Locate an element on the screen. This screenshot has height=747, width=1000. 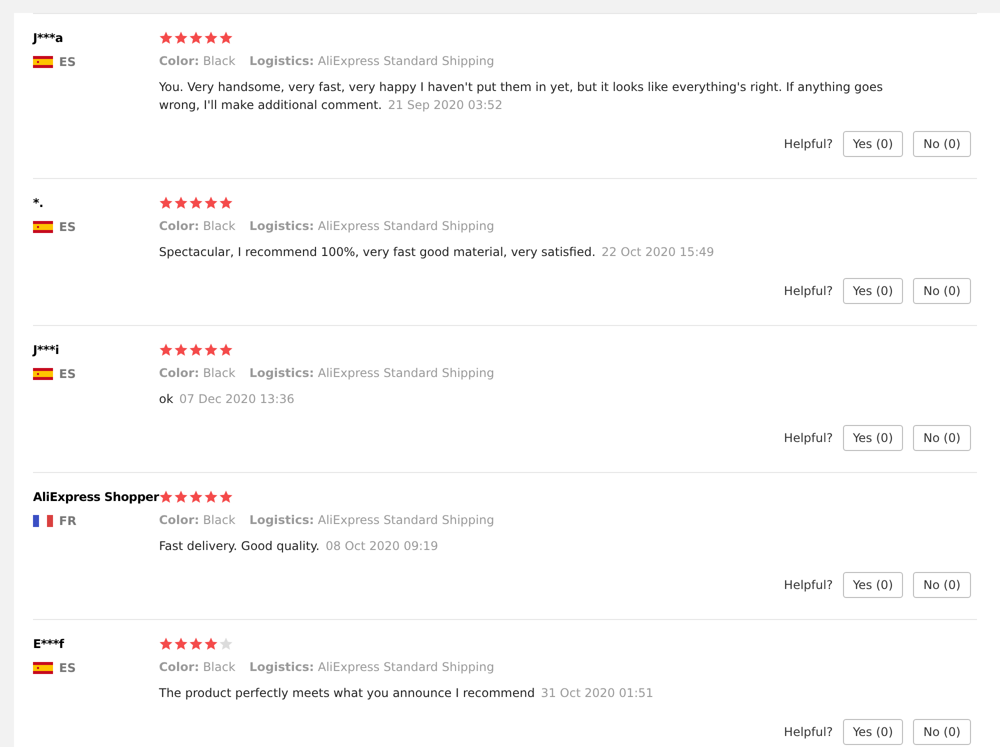
review-text: Fast delivery. Good quality. 08 Oct 2020 09:19 is located at coordinates (299, 546).